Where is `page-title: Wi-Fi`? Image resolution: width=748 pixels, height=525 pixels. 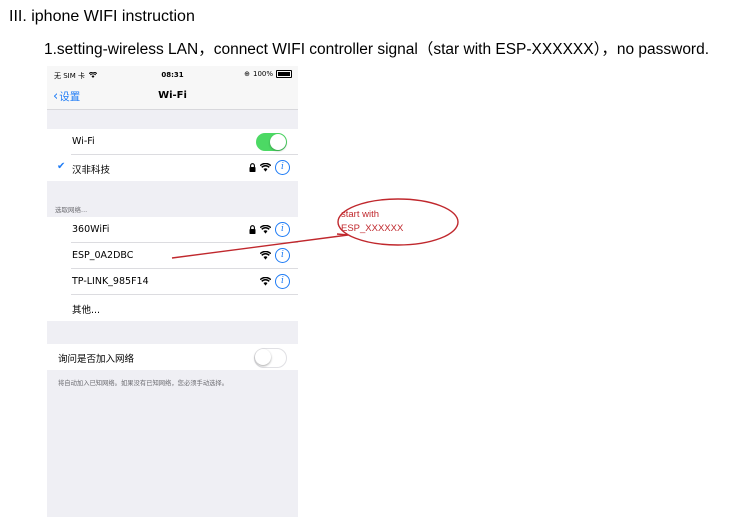 page-title: Wi-Fi is located at coordinates (172, 95).